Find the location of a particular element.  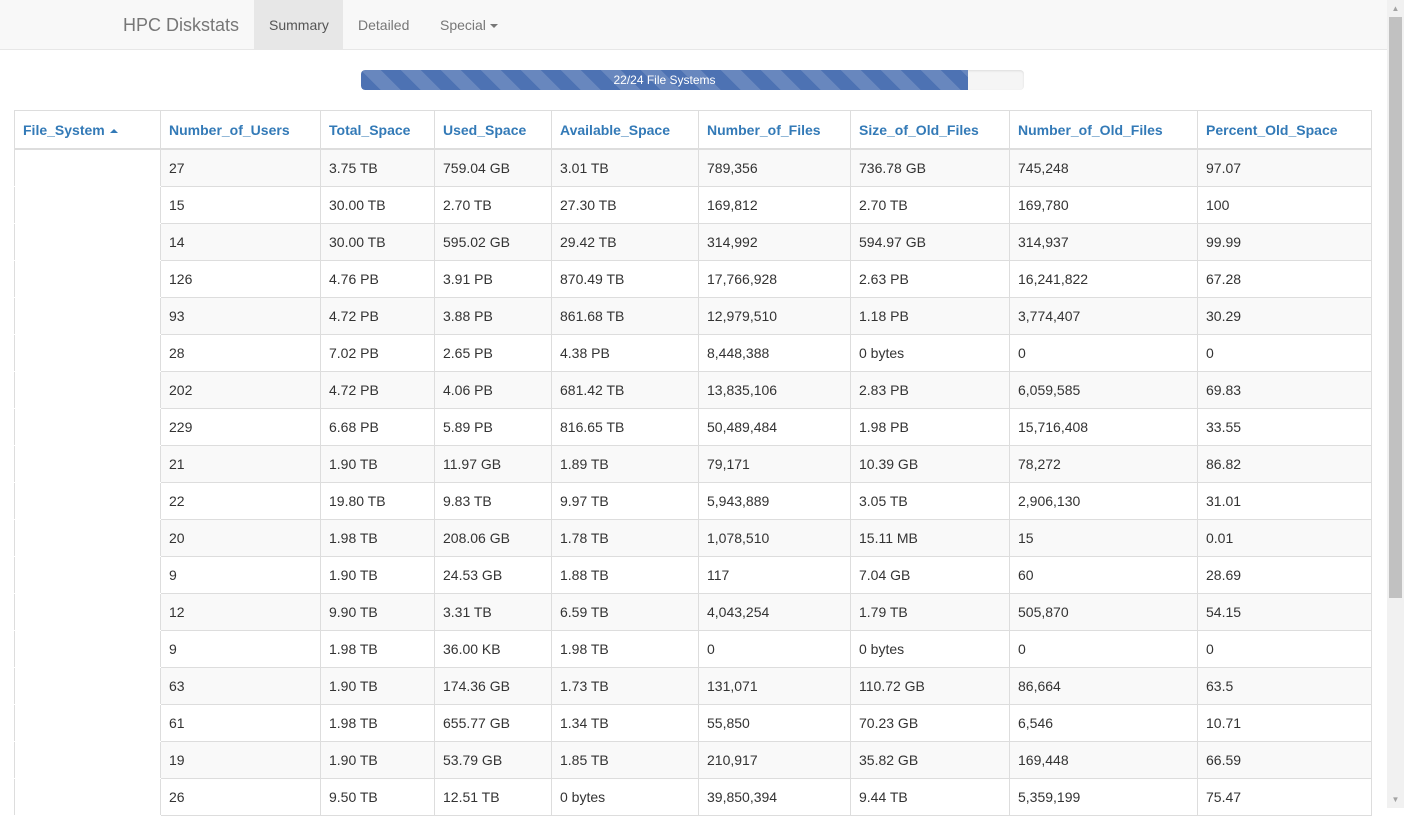

cell-number-of-old-files: 0 is located at coordinates (1103, 353).